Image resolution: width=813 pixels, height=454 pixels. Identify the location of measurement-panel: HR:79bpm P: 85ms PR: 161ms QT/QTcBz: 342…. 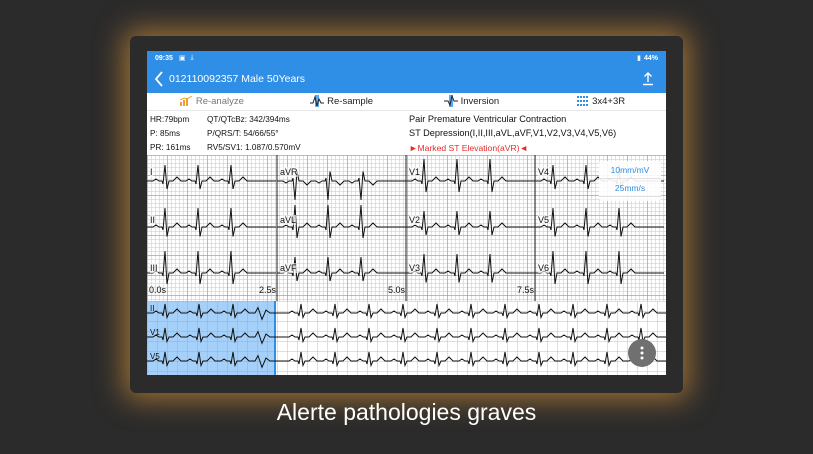
(406, 133).